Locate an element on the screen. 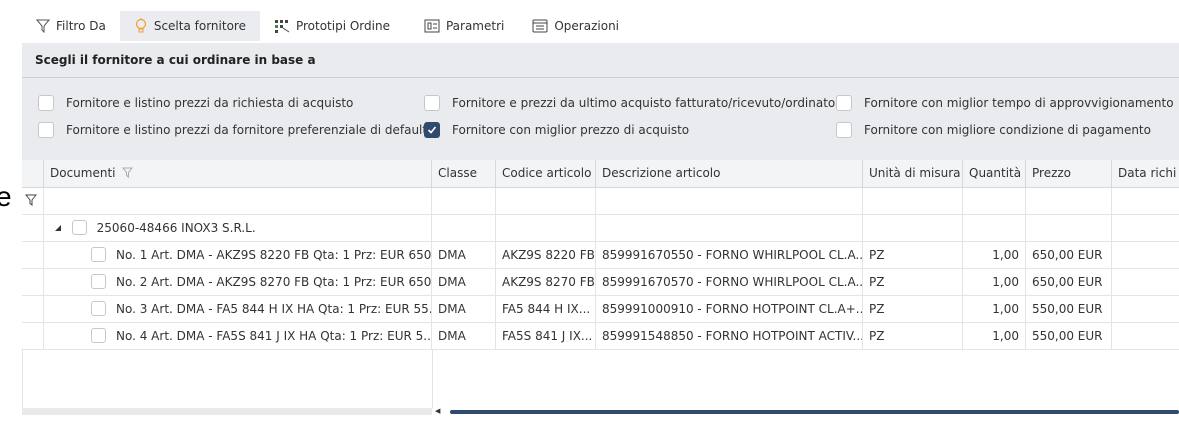 This screenshot has height=422, width=1179. checkmark-icon is located at coordinates (432, 130).